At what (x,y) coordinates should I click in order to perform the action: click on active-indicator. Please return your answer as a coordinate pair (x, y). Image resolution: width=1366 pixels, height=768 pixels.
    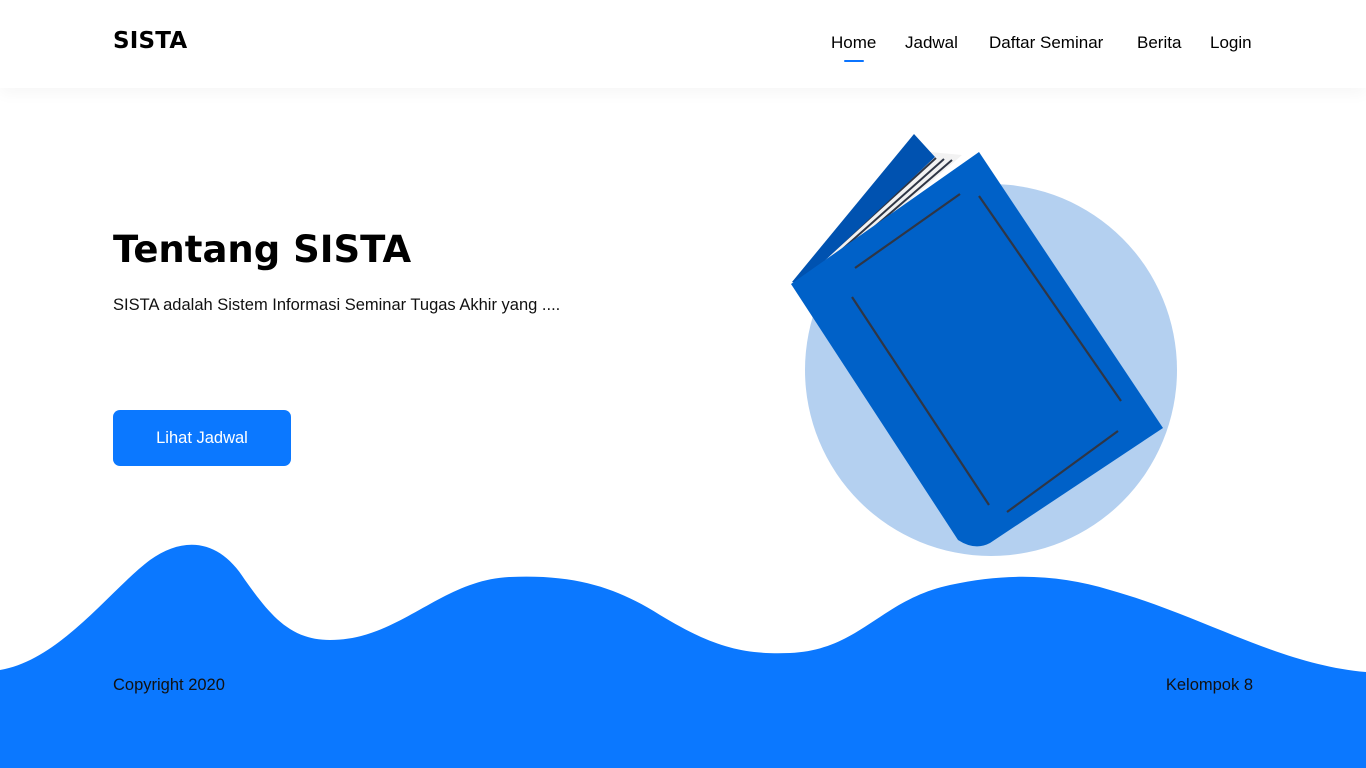
    Looking at the image, I should click on (853, 61).